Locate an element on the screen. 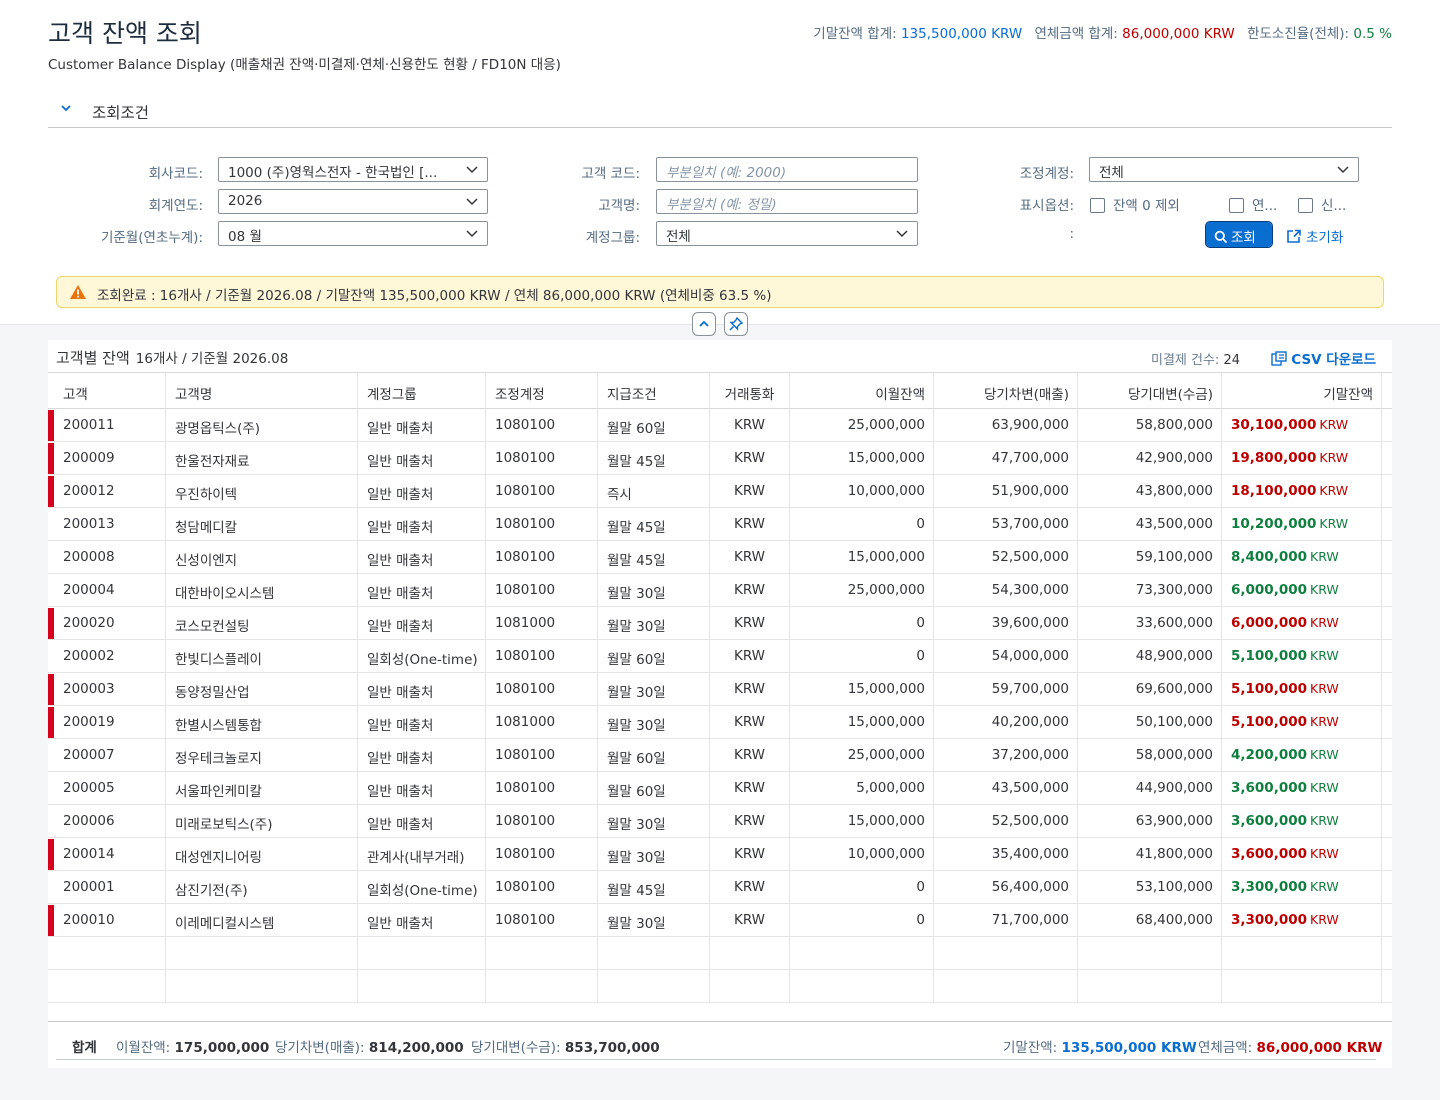  end-balance-value: 5,100,000 is located at coordinates (1269, 656).